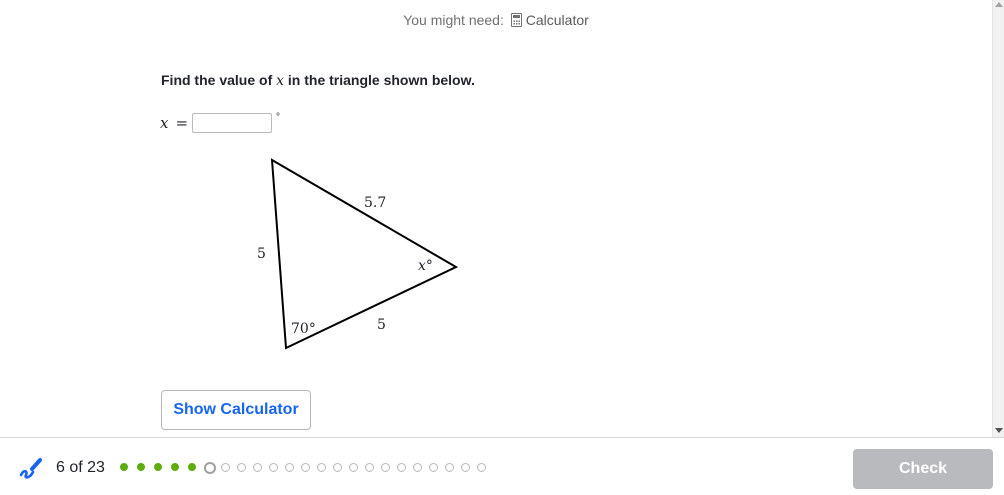 The height and width of the screenshot is (495, 1004). What do you see at coordinates (999, 430) in the screenshot?
I see `scroll-down-arrow-icon` at bounding box center [999, 430].